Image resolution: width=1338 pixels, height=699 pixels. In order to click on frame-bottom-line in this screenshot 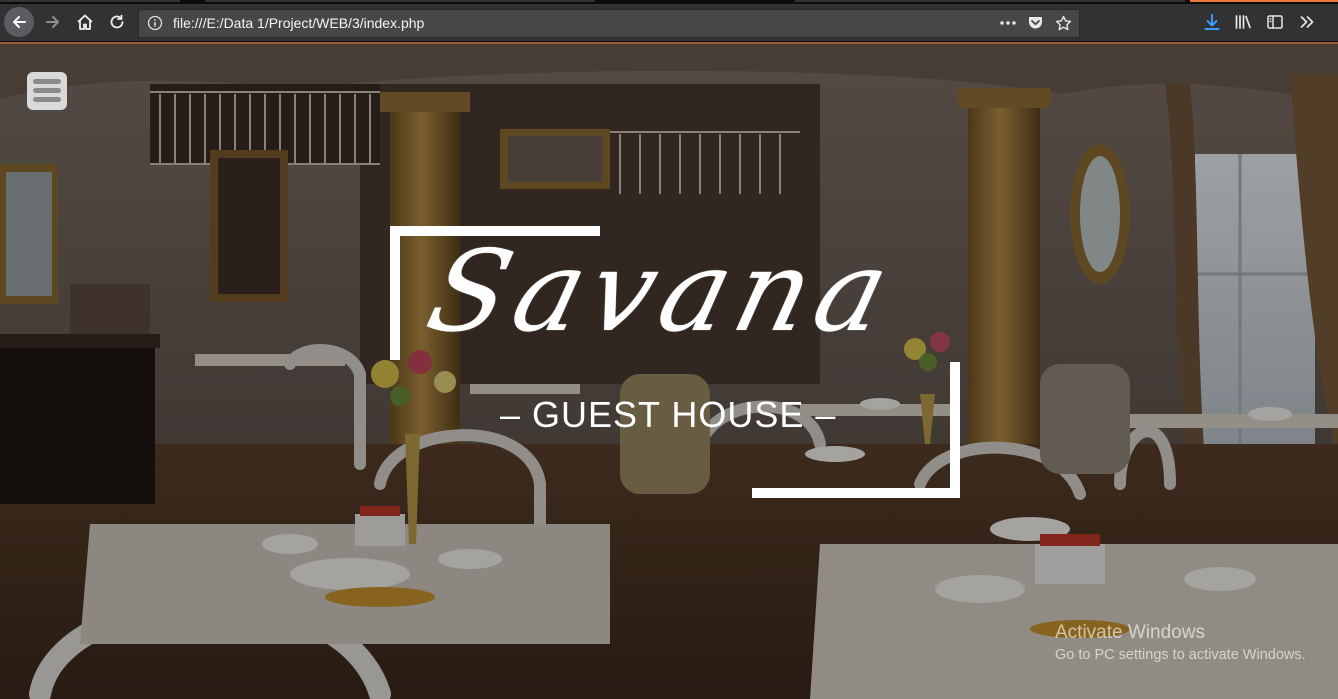, I will do `click(856, 493)`.